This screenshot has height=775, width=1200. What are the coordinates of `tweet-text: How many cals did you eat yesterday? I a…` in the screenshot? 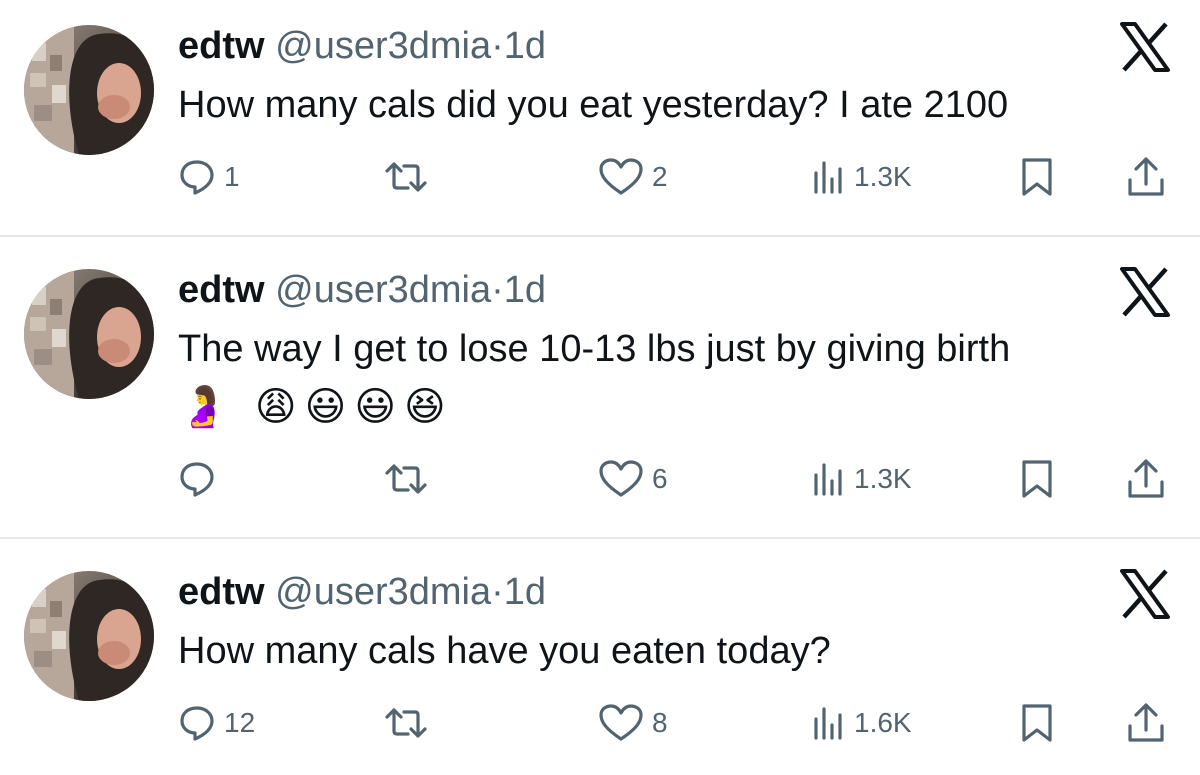 It's located at (593, 105).